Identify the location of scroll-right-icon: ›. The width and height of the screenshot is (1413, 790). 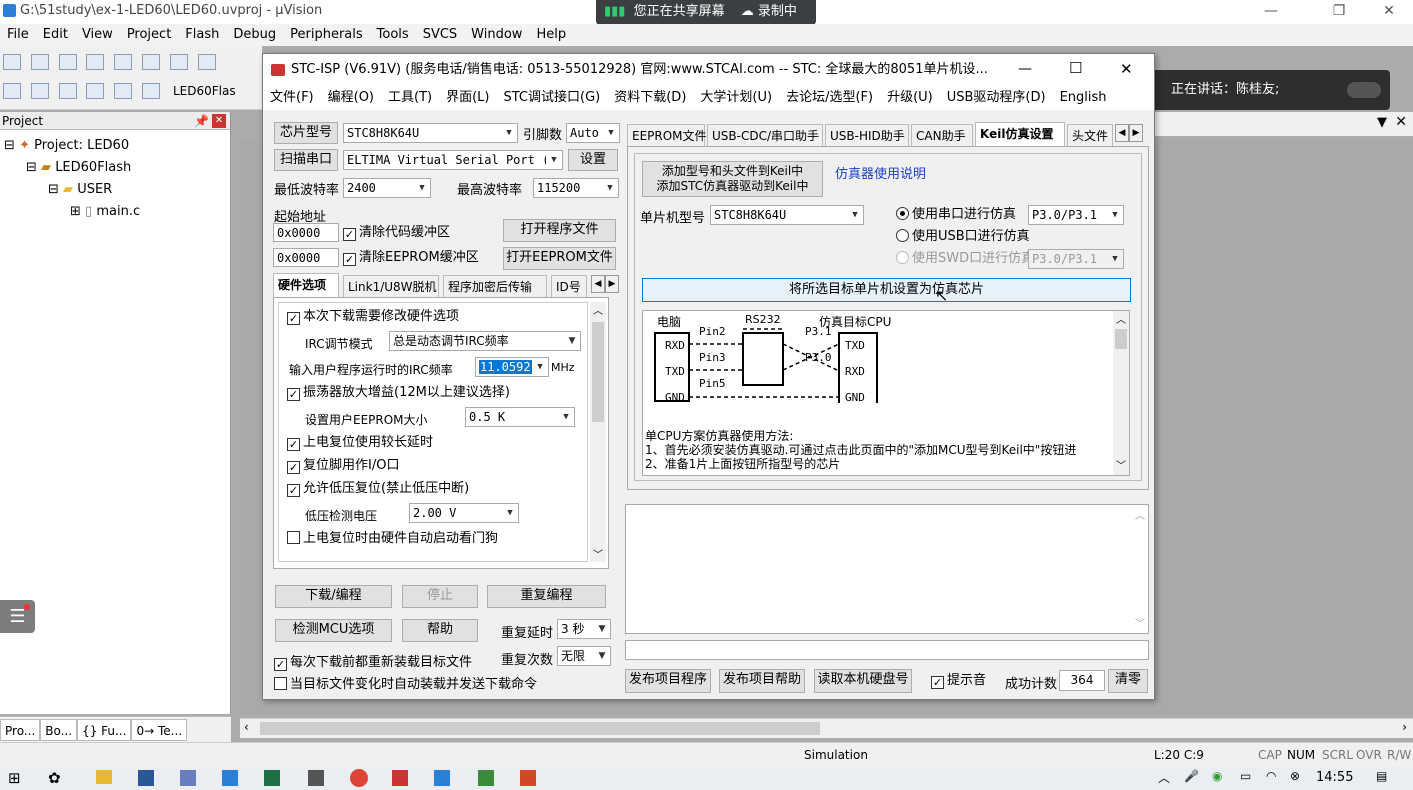
(1404, 727).